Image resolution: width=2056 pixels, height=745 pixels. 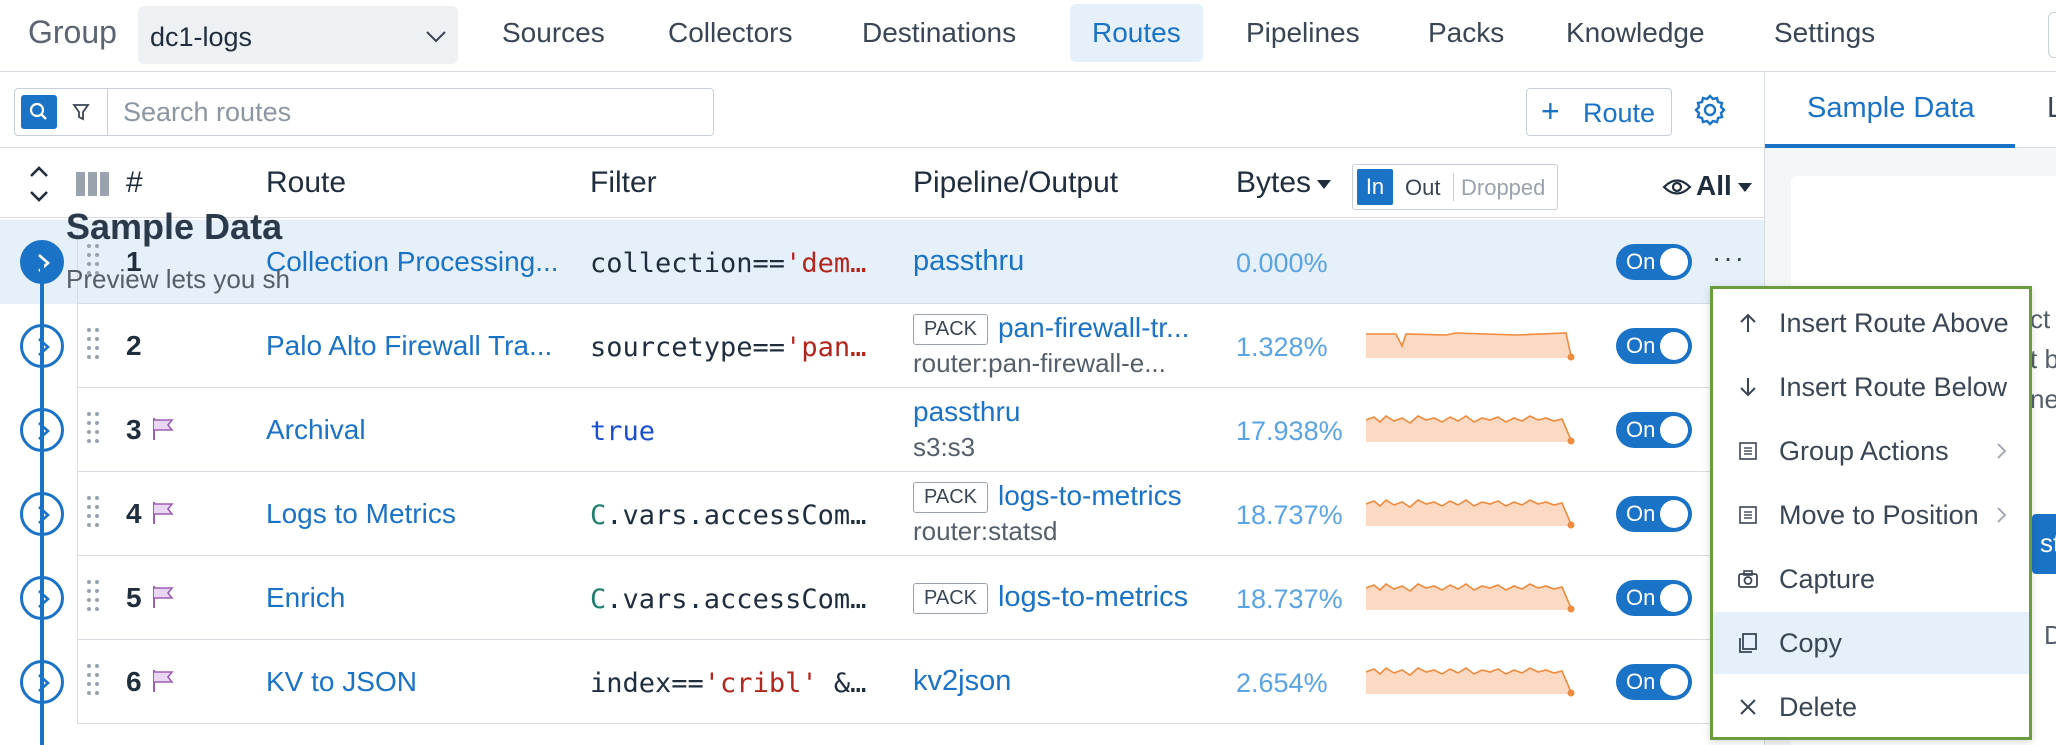 What do you see at coordinates (1375, 187) in the screenshot?
I see `seg-in-button: In` at bounding box center [1375, 187].